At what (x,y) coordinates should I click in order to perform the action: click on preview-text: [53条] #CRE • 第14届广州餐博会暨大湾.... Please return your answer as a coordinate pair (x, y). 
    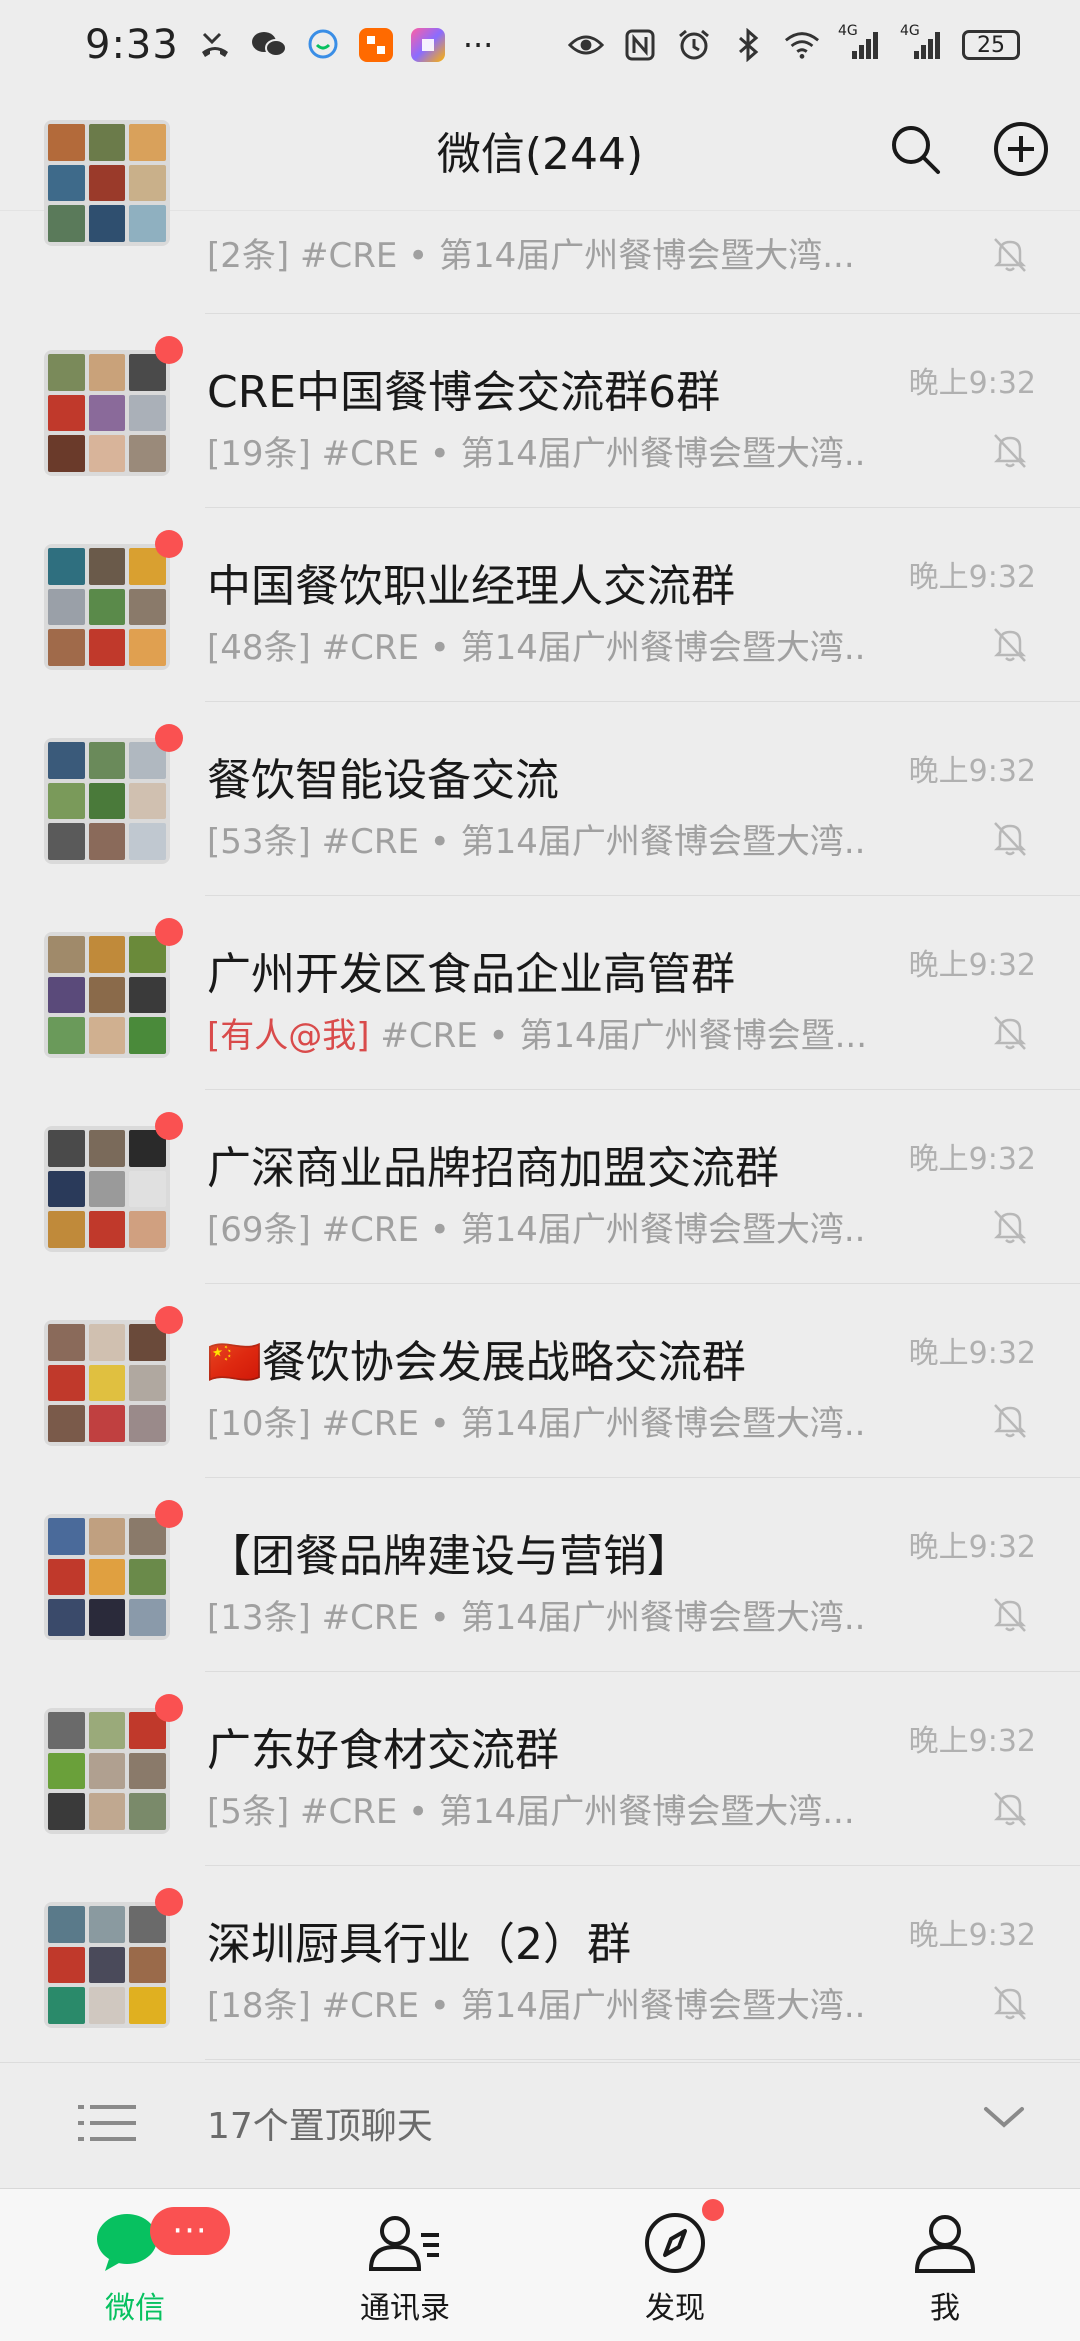
    Looking at the image, I should click on (537, 842).